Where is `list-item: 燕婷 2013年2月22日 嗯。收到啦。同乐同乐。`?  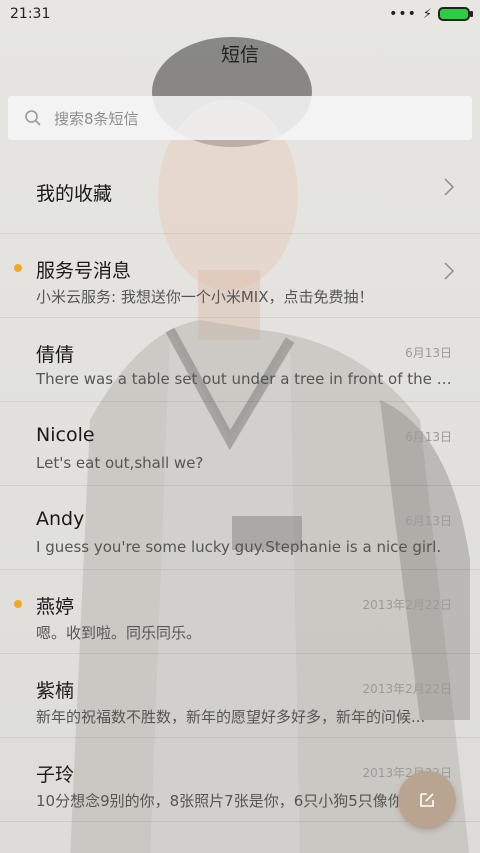
list-item: 燕婷 2013年2月22日 嗯。收到啦。同乐同乐。 is located at coordinates (240, 612).